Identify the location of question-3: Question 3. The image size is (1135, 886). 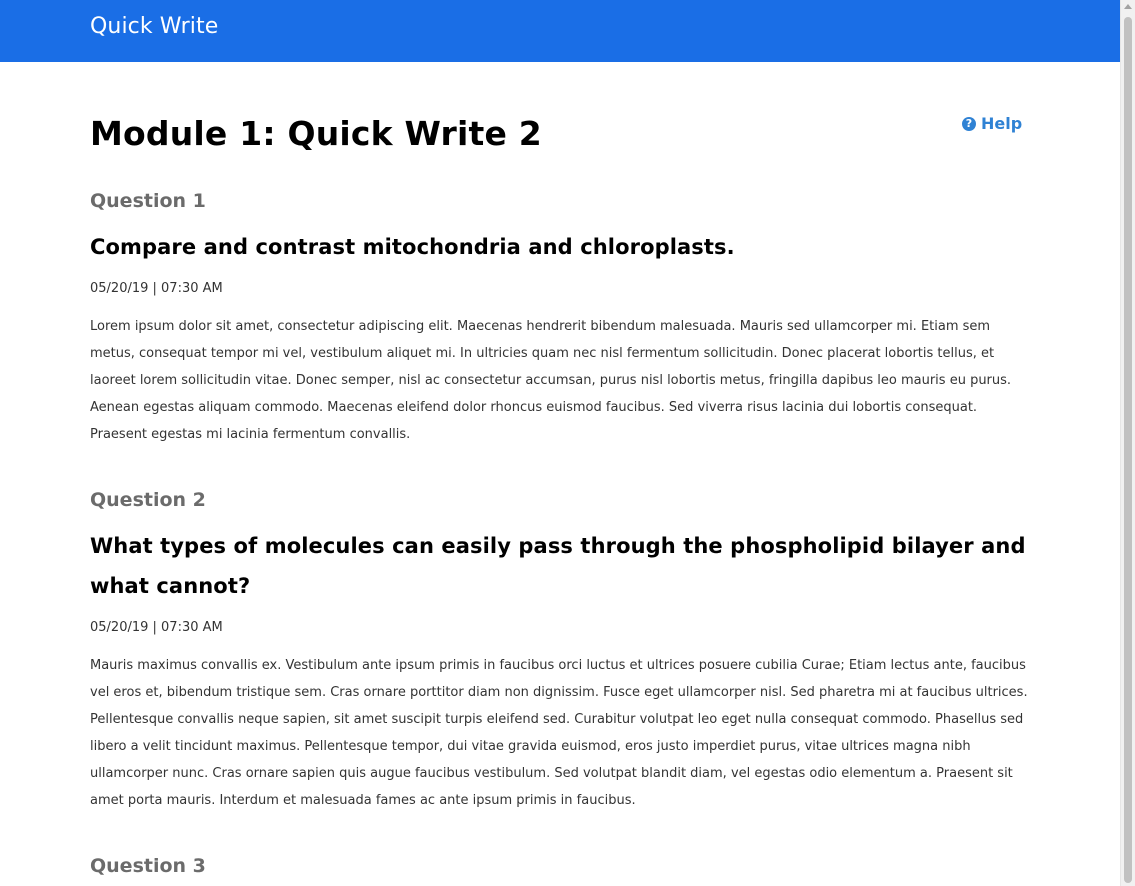
(560, 866).